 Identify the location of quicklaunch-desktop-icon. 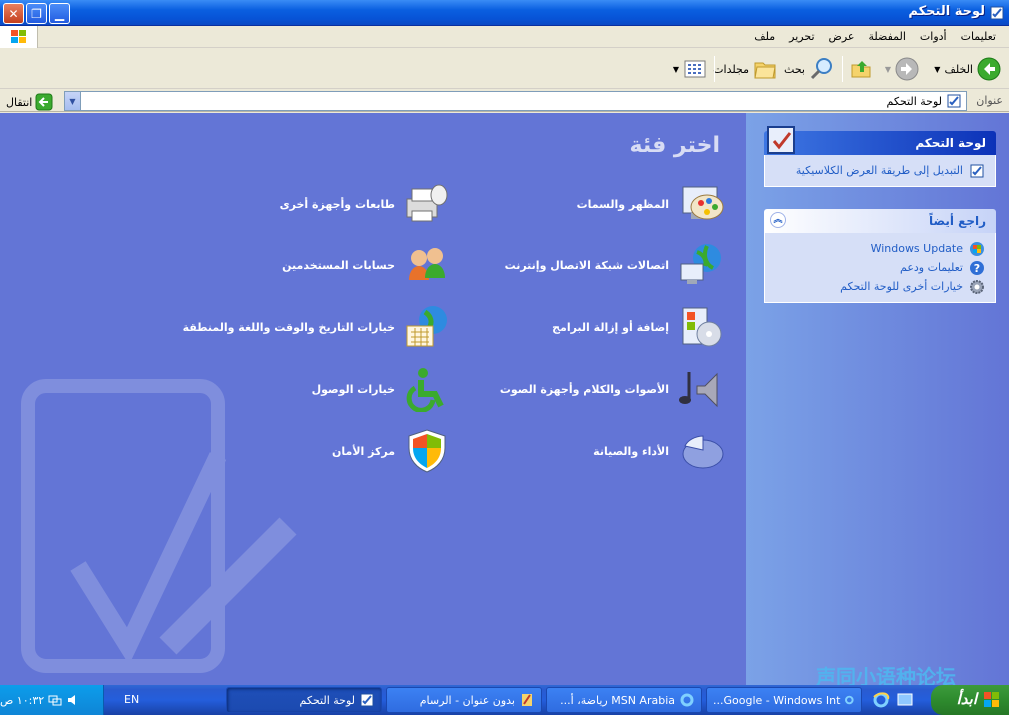
(905, 700).